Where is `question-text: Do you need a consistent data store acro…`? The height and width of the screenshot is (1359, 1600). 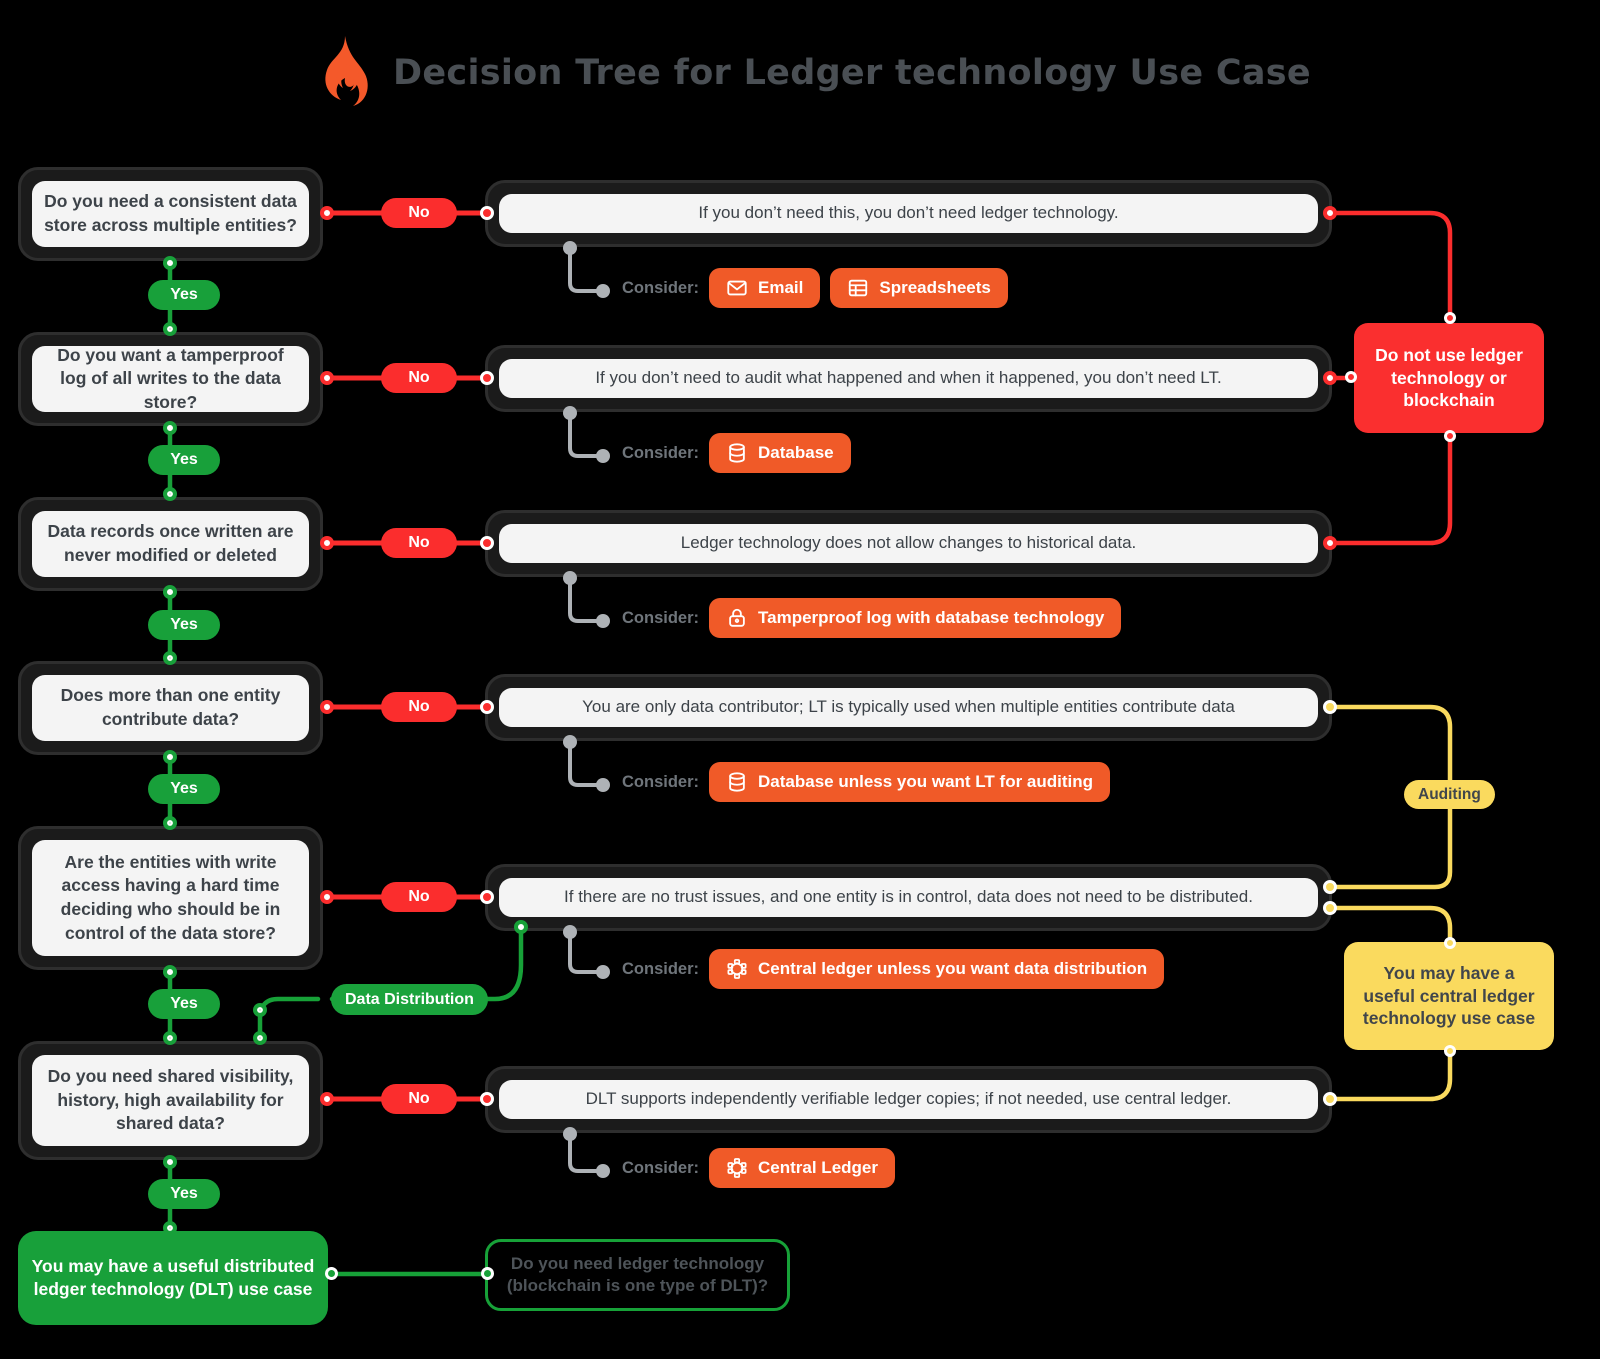 question-text: Do you need a consistent data store acro… is located at coordinates (170, 214).